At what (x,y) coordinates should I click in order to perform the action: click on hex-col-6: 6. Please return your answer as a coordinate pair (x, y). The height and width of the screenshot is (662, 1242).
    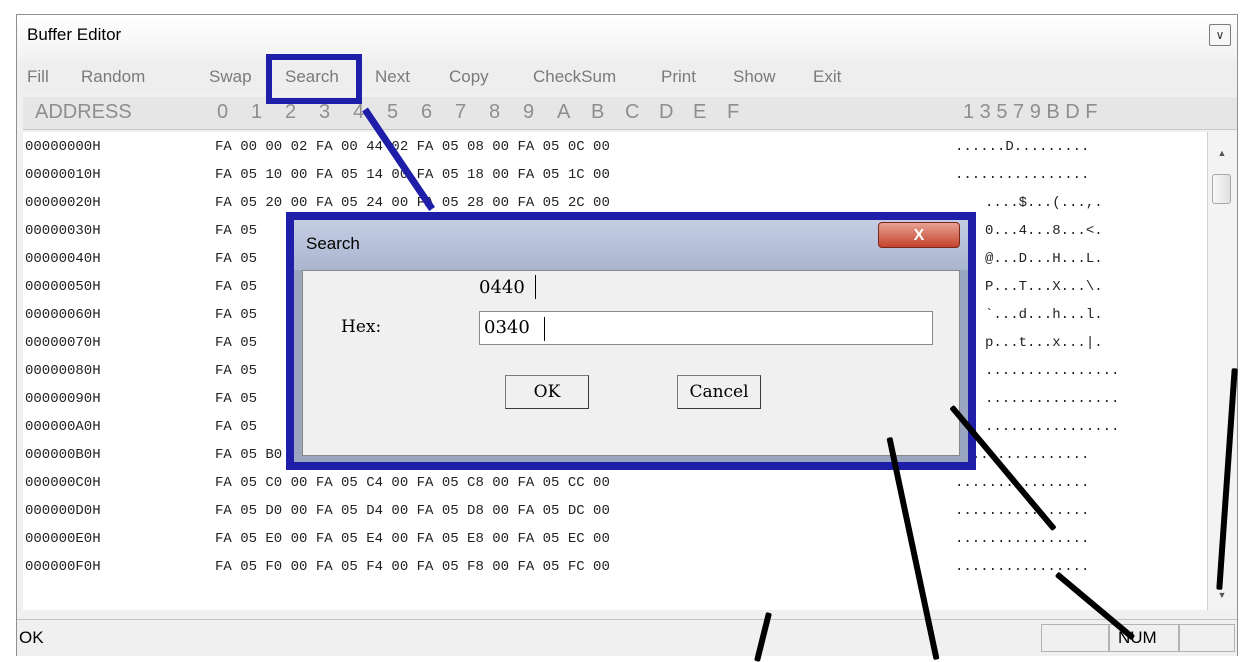
    Looking at the image, I should click on (427, 112).